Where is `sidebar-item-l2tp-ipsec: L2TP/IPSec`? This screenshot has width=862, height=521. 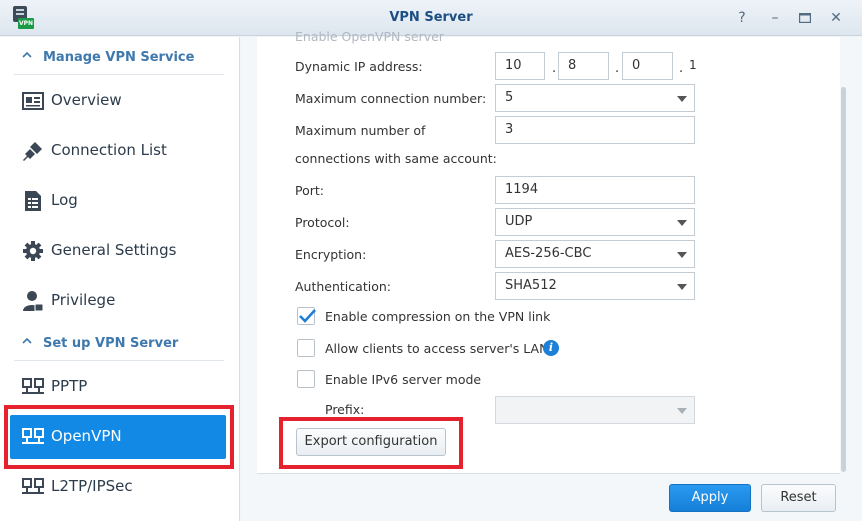
sidebar-item-l2tp-ipsec: L2TP/IPSec is located at coordinates (118, 487).